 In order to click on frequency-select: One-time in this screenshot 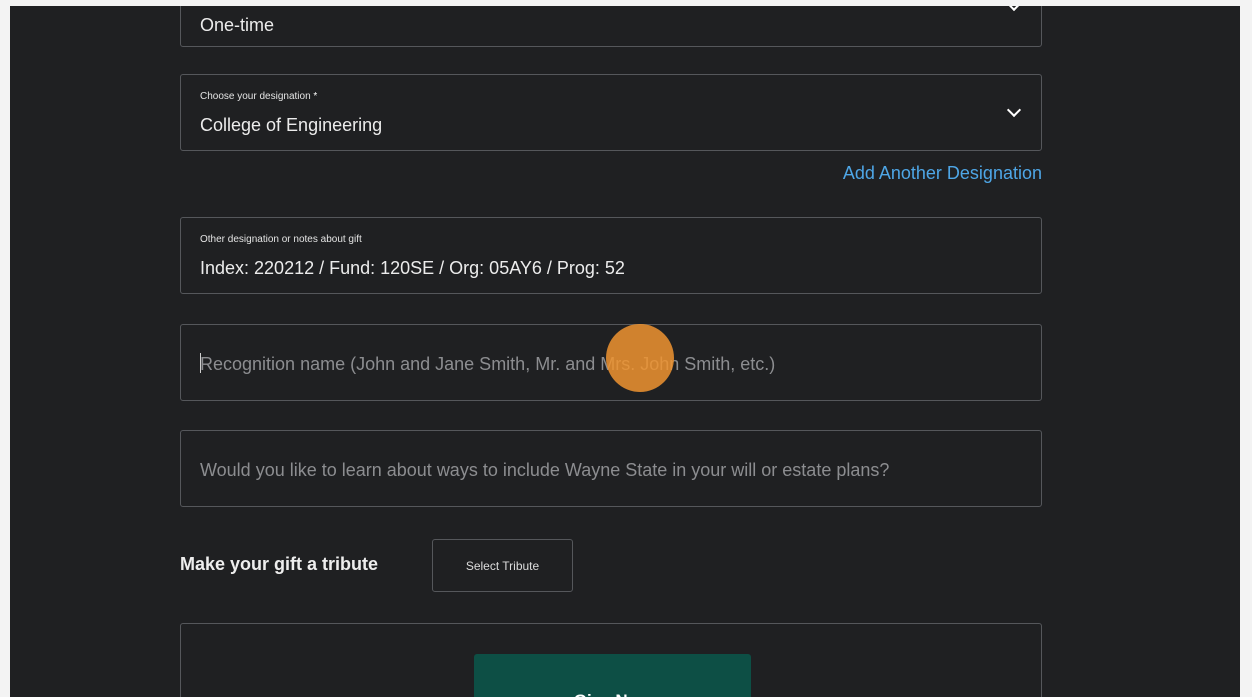, I will do `click(611, 26)`.